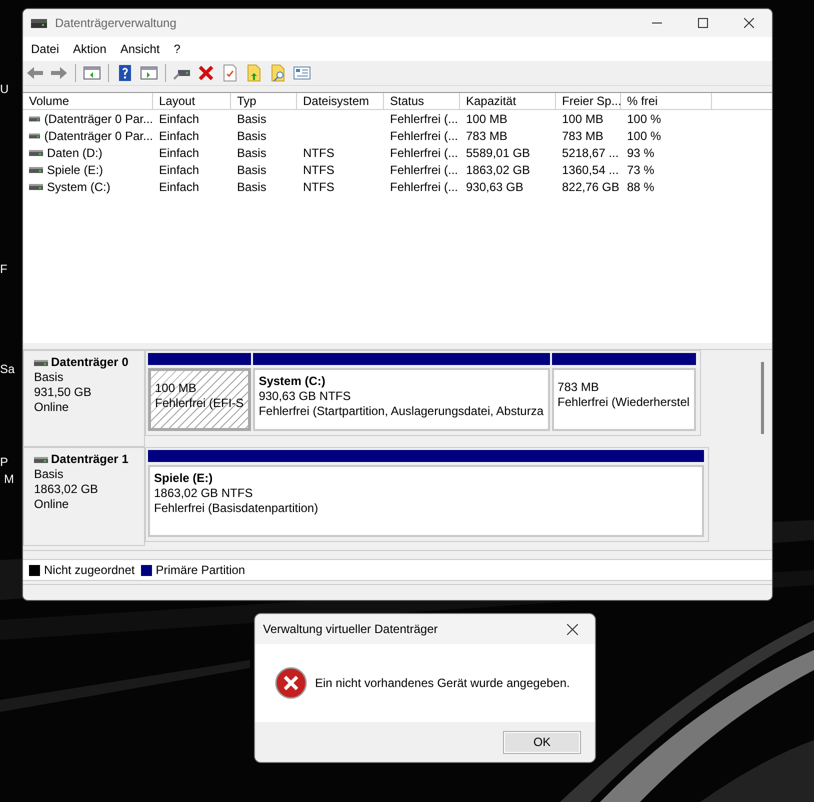  Describe the element at coordinates (640, 169) in the screenshot. I see `table-cell: 73 %` at that location.